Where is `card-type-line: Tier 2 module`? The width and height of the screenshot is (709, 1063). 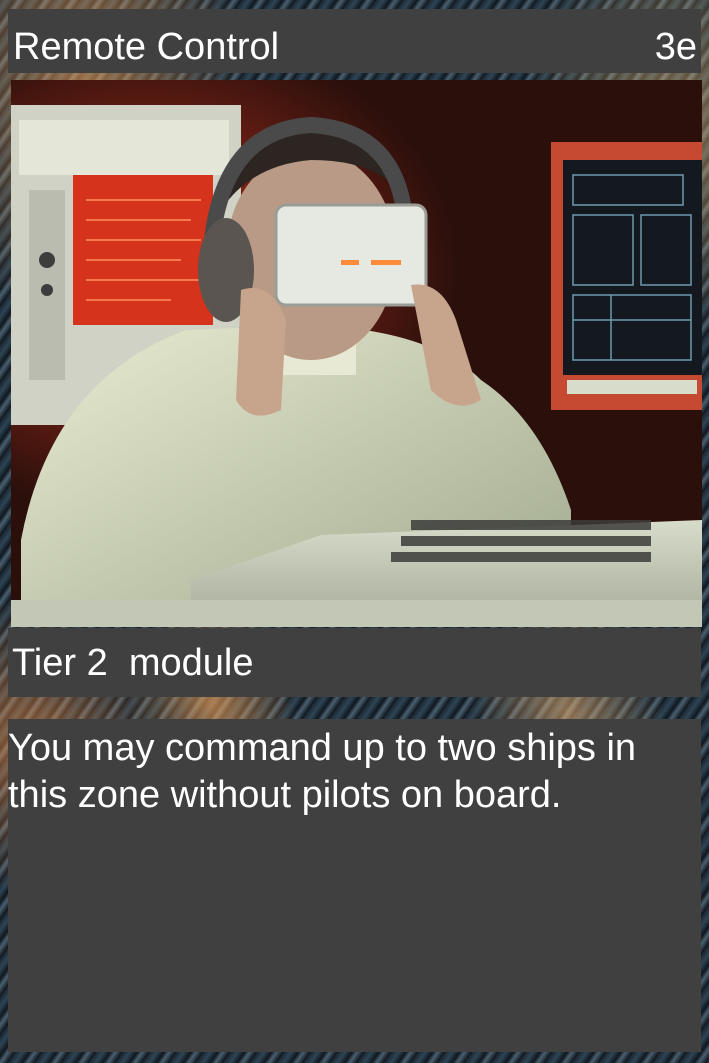 card-type-line: Tier 2 module is located at coordinates (133, 663).